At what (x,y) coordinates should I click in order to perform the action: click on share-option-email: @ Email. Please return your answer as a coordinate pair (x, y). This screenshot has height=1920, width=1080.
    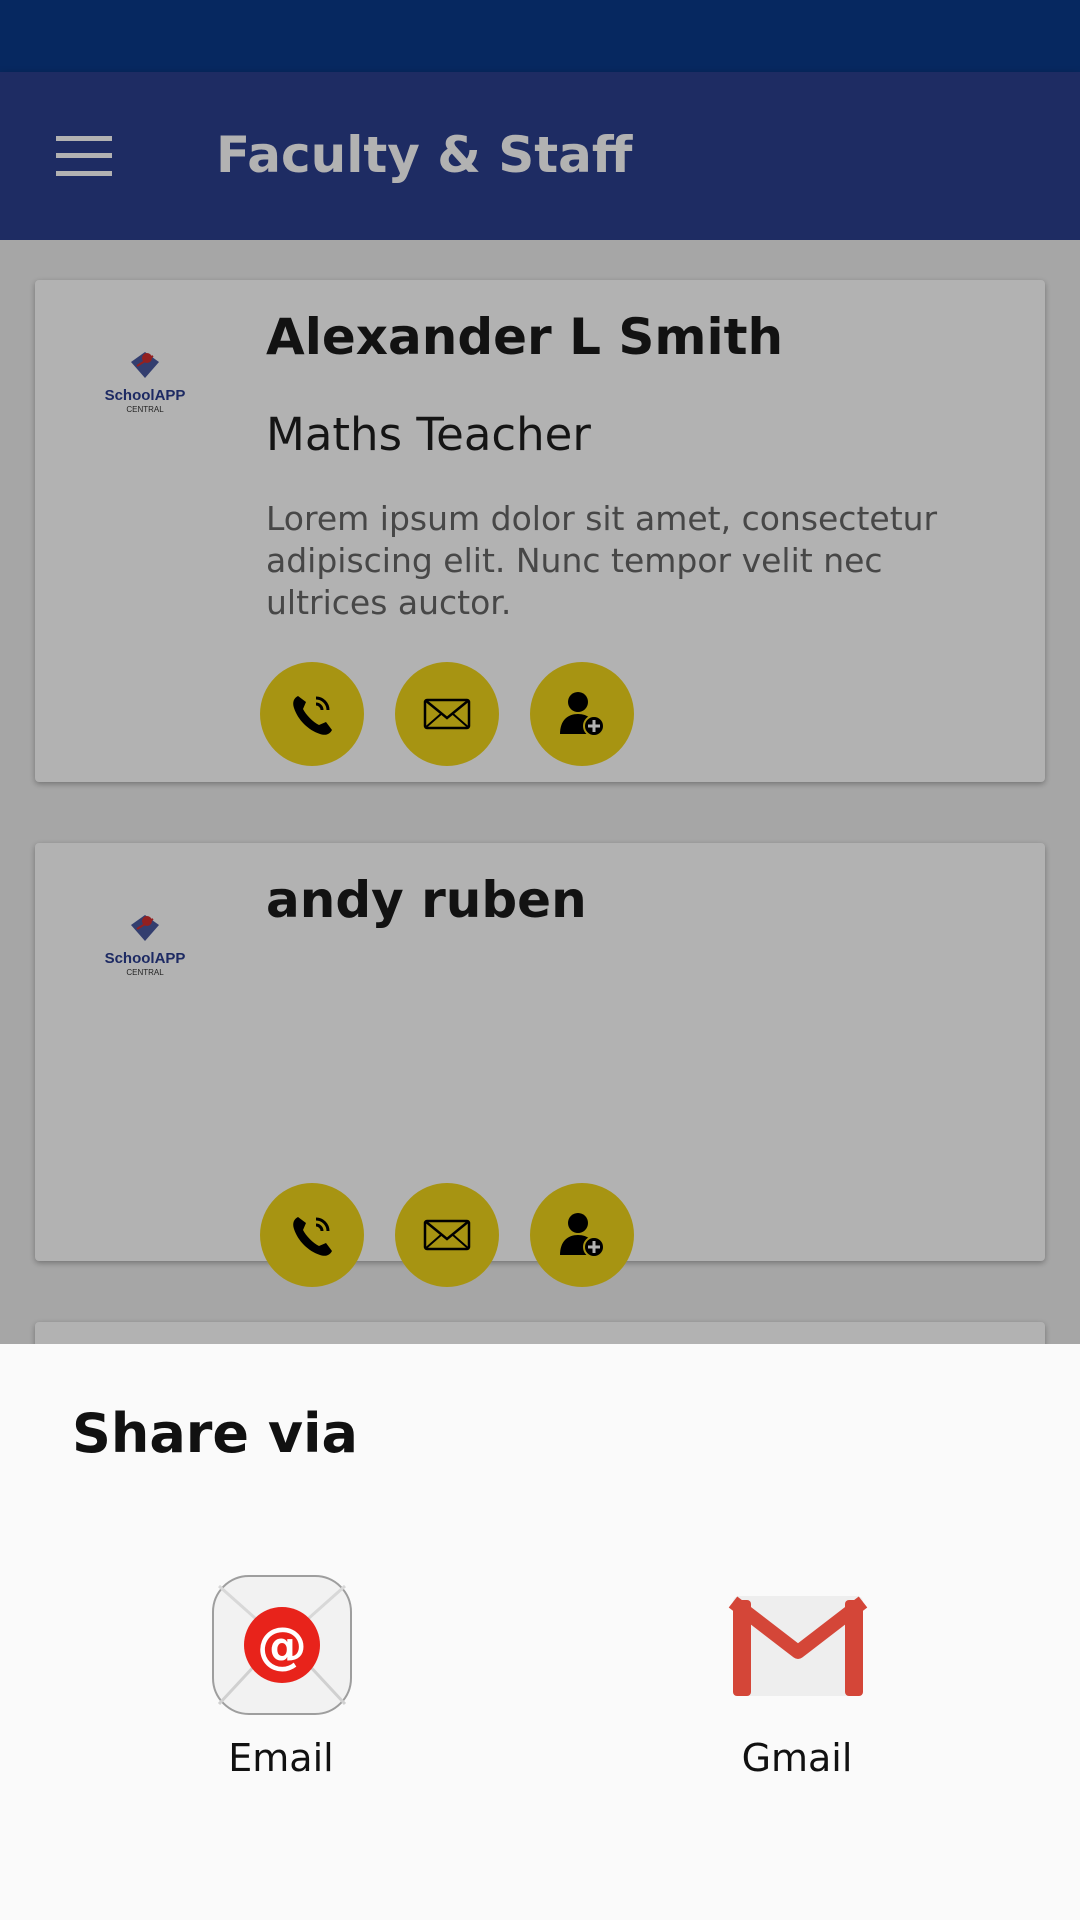
    Looking at the image, I should click on (281, 1684).